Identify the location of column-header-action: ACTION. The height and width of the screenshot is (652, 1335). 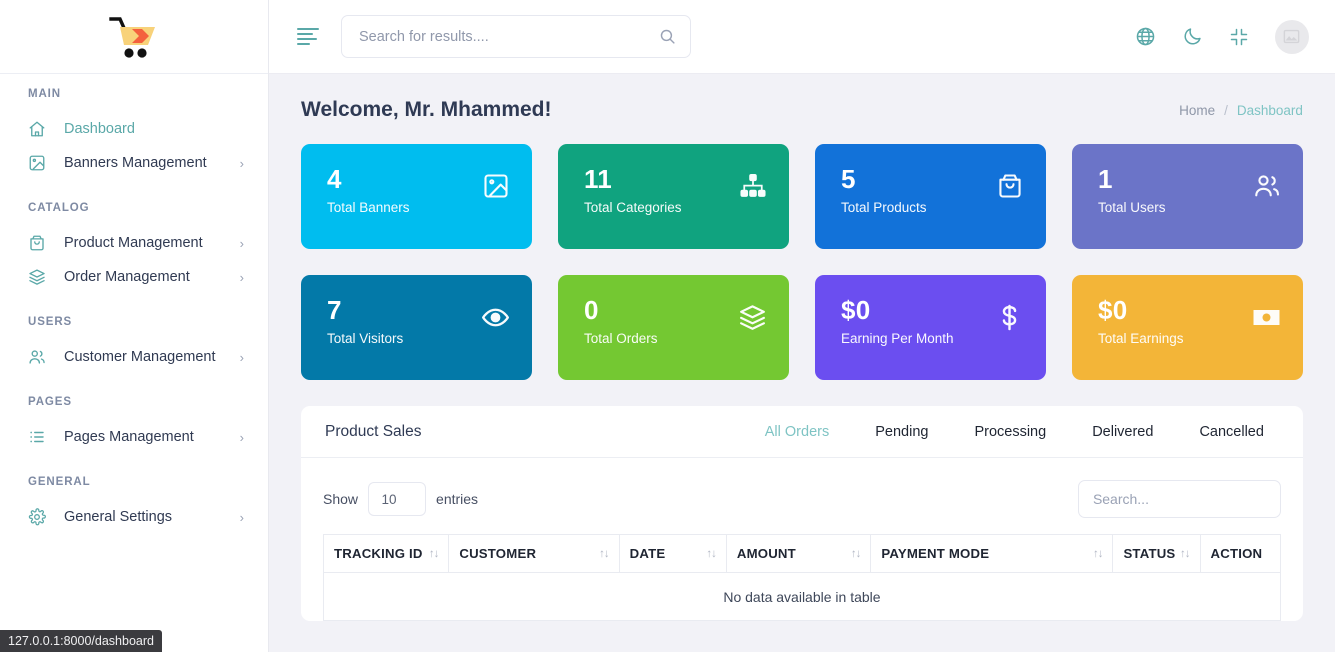
(1240, 553).